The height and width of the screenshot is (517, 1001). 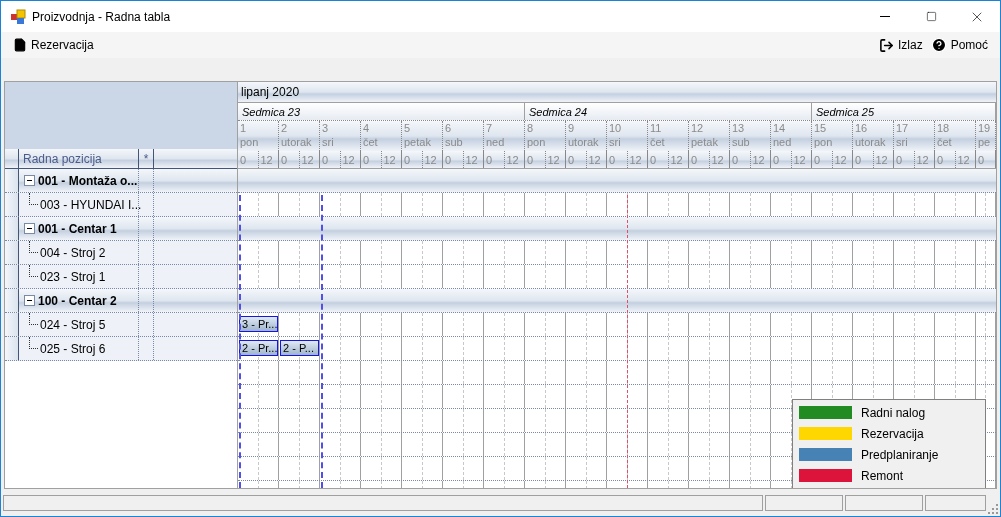 What do you see at coordinates (914, 136) in the screenshot?
I see `day-header: 17 sri` at bounding box center [914, 136].